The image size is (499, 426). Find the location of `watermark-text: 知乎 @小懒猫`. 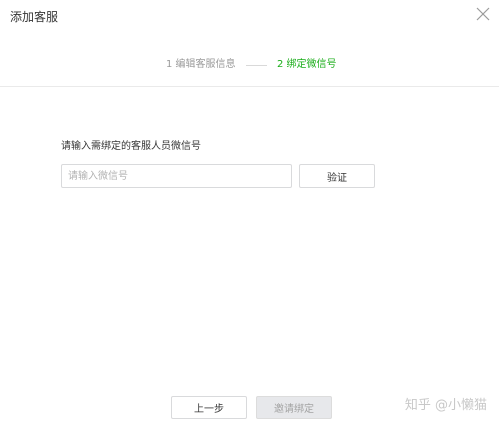

watermark-text: 知乎 @小懒猫 is located at coordinates (445, 405).